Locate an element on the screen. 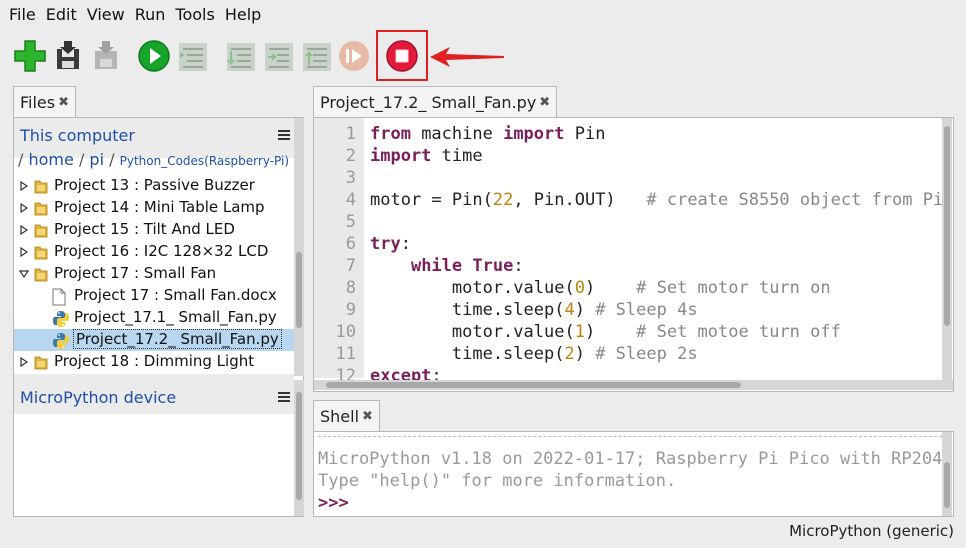 This screenshot has height=548, width=966. tree-folder: Project 14 : Mini Table Lamp is located at coordinates (154, 208).